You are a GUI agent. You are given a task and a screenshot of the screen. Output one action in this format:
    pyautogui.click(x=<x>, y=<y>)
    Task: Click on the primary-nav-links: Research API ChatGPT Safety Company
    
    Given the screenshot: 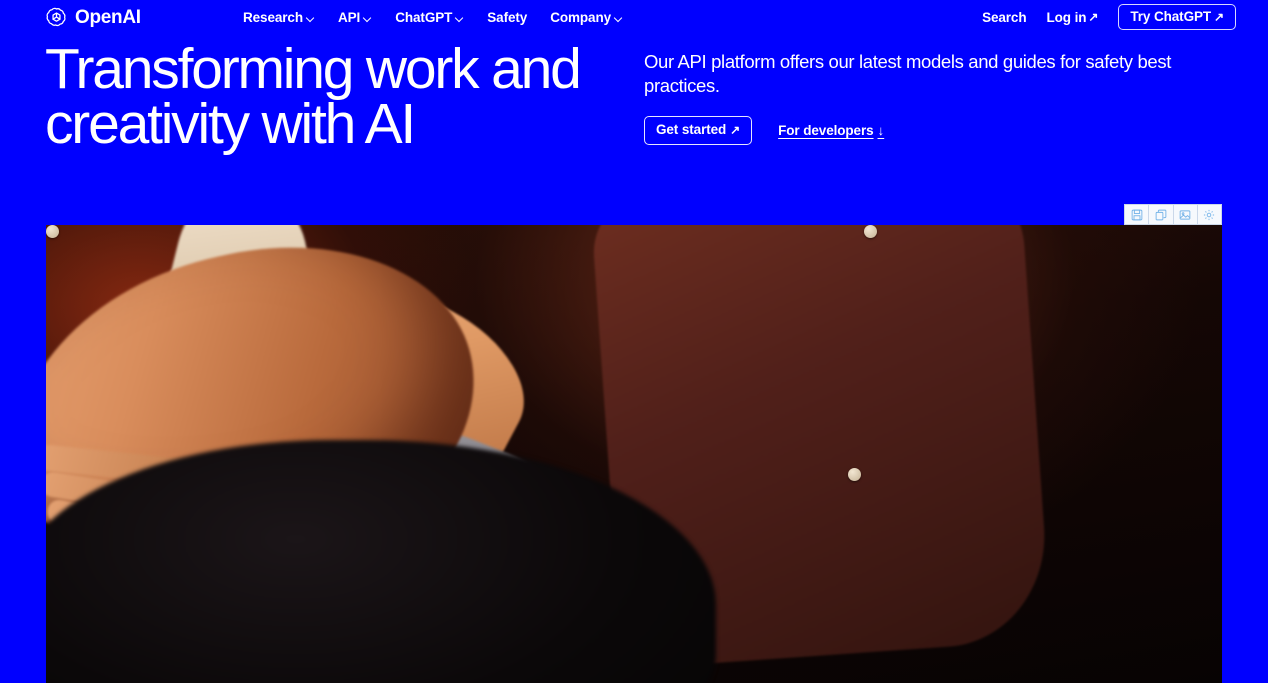 What is the action you would take?
    pyautogui.click(x=433, y=17)
    